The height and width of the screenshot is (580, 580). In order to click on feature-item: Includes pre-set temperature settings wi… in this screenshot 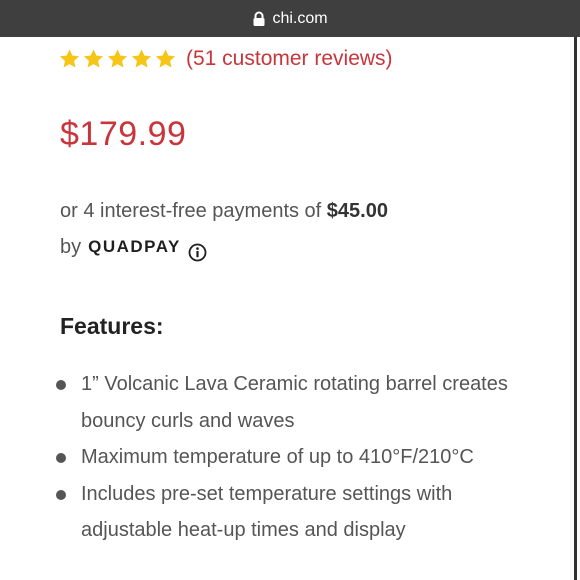, I will do `click(287, 512)`.